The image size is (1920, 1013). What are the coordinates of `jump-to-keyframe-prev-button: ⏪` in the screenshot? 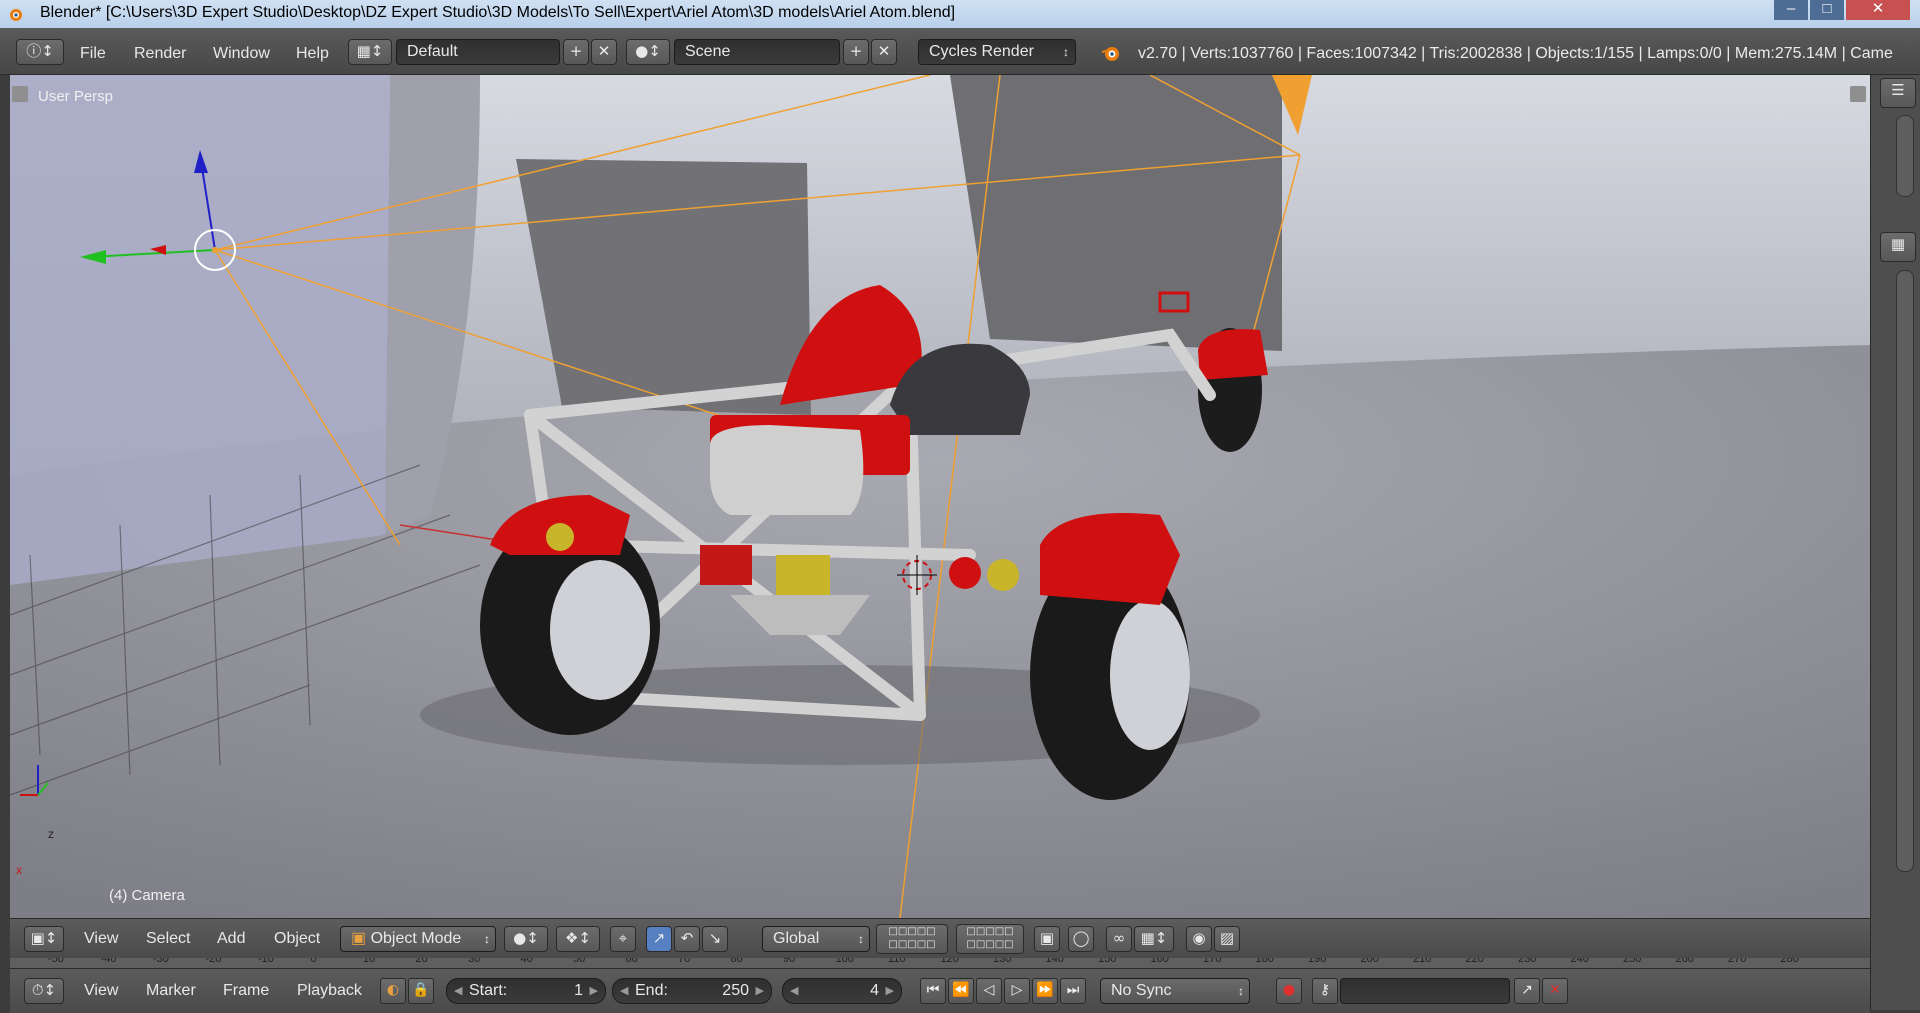 It's located at (961, 991).